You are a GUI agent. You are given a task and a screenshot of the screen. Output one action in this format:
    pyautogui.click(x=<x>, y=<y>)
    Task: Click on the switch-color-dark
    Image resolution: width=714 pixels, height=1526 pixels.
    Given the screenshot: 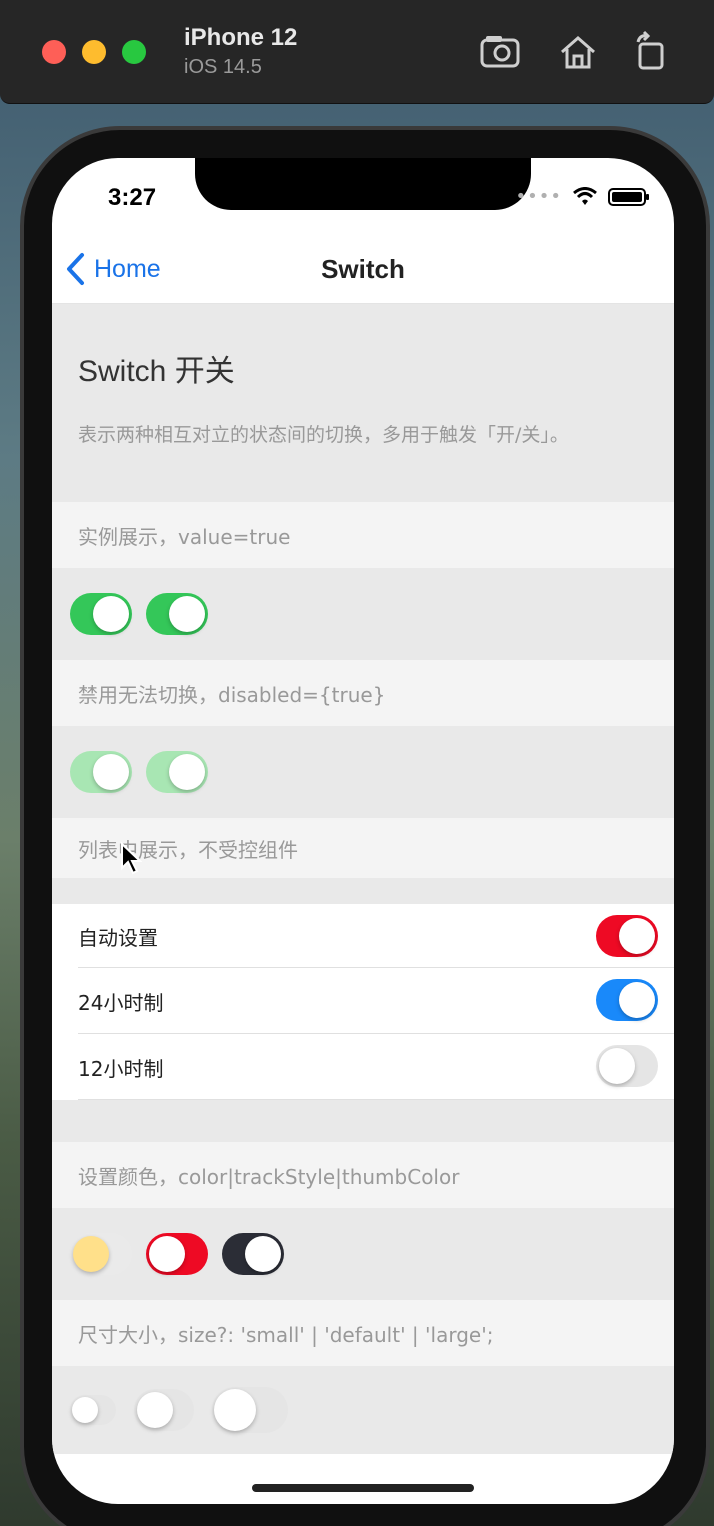 What is the action you would take?
    pyautogui.click(x=253, y=1254)
    